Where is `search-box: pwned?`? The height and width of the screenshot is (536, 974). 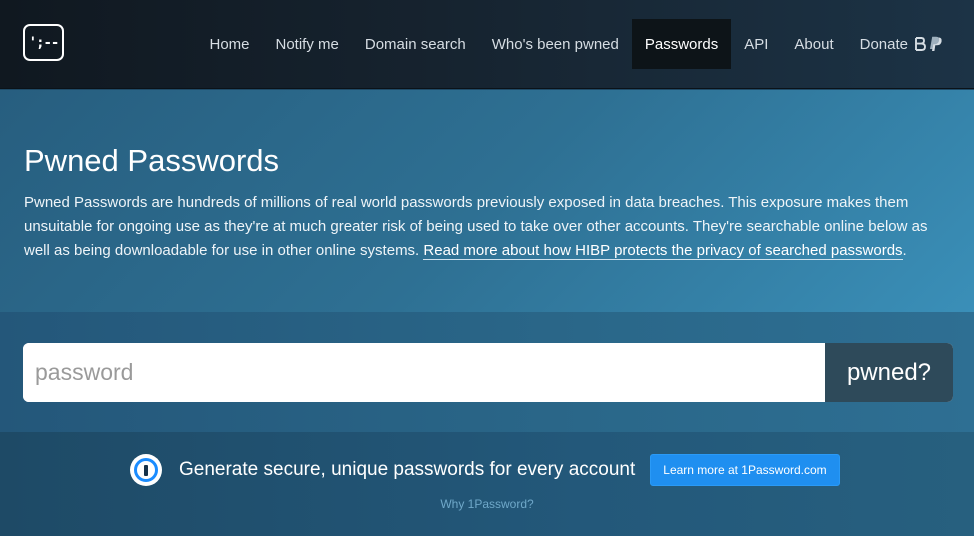
search-box: pwned? is located at coordinates (488, 372).